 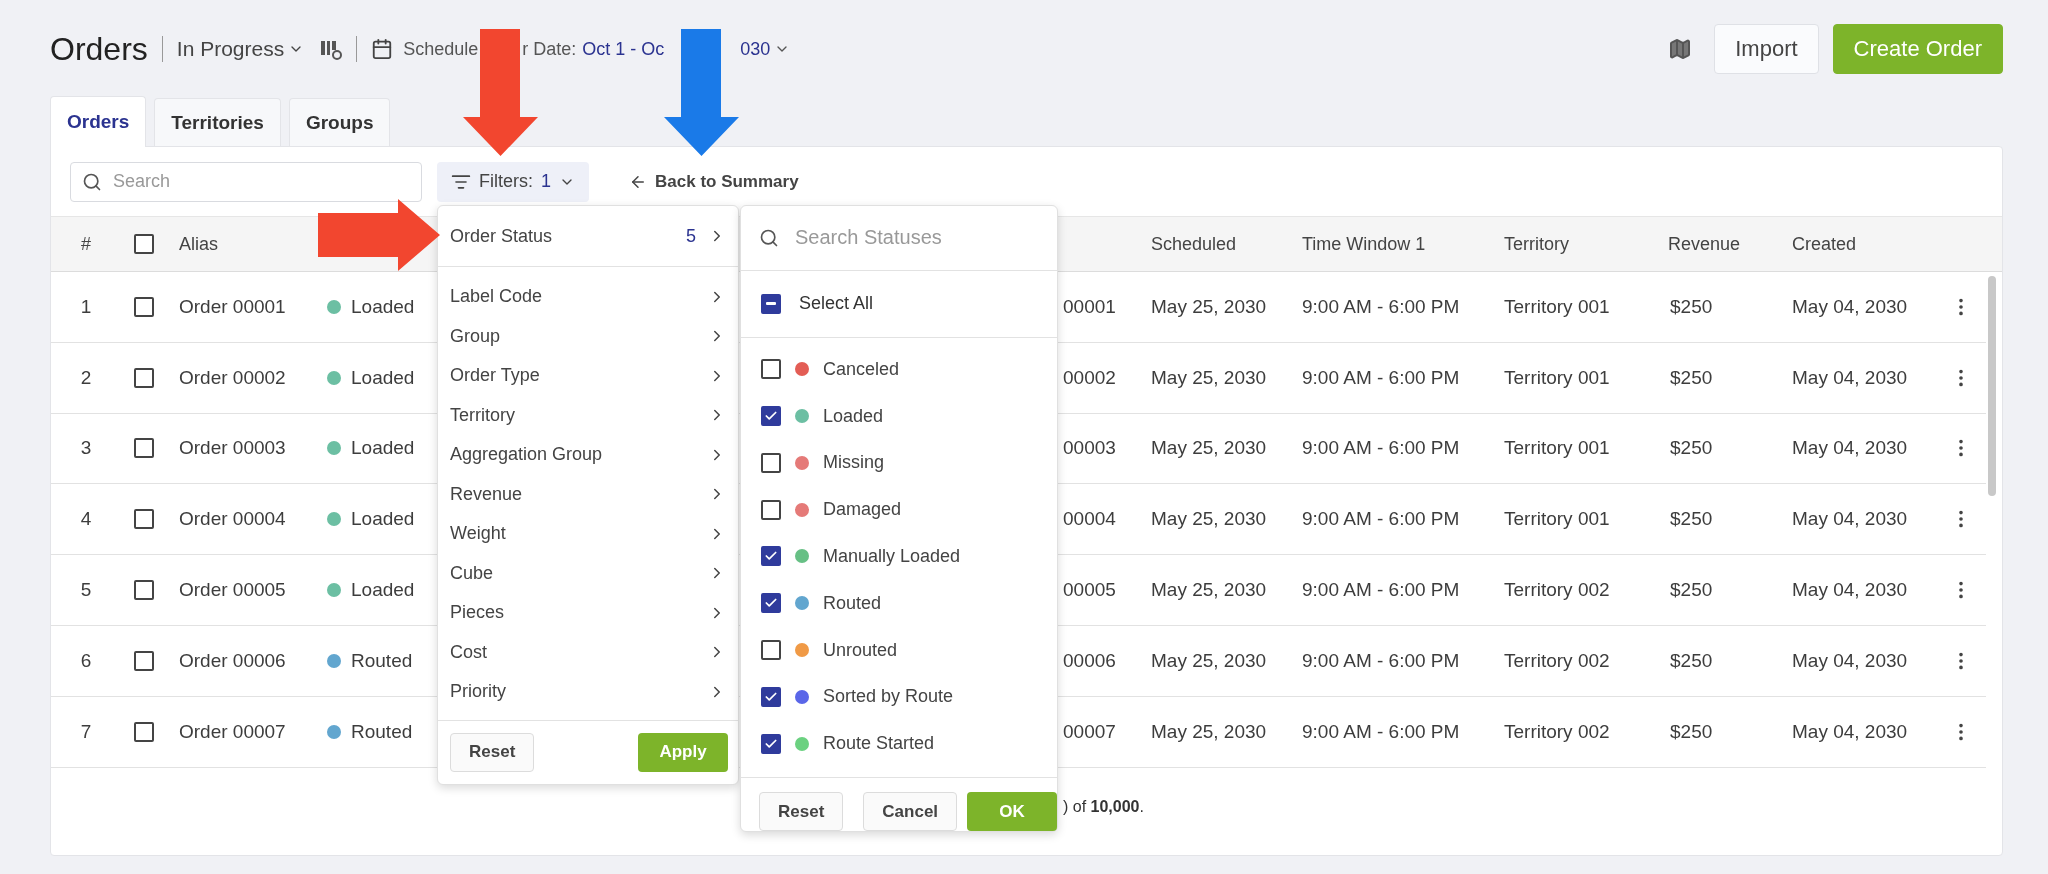 What do you see at coordinates (588, 297) in the screenshot?
I see `menu-item: Label Code` at bounding box center [588, 297].